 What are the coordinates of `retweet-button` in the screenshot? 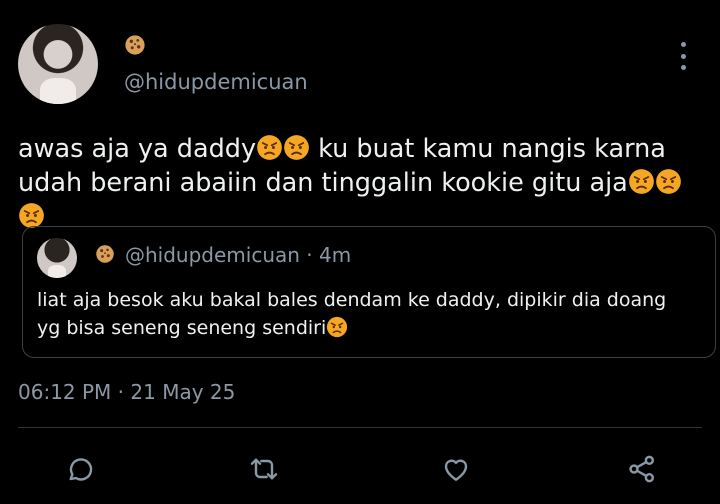 It's located at (264, 469).